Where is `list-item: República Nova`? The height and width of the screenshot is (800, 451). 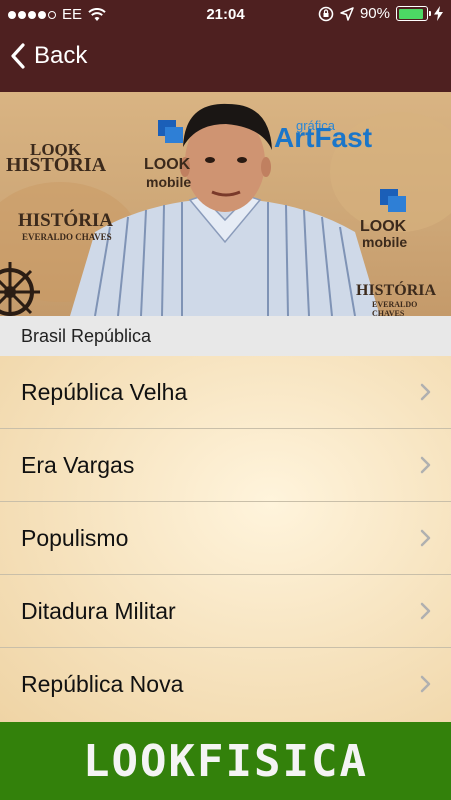 list-item: República Nova is located at coordinates (225, 684).